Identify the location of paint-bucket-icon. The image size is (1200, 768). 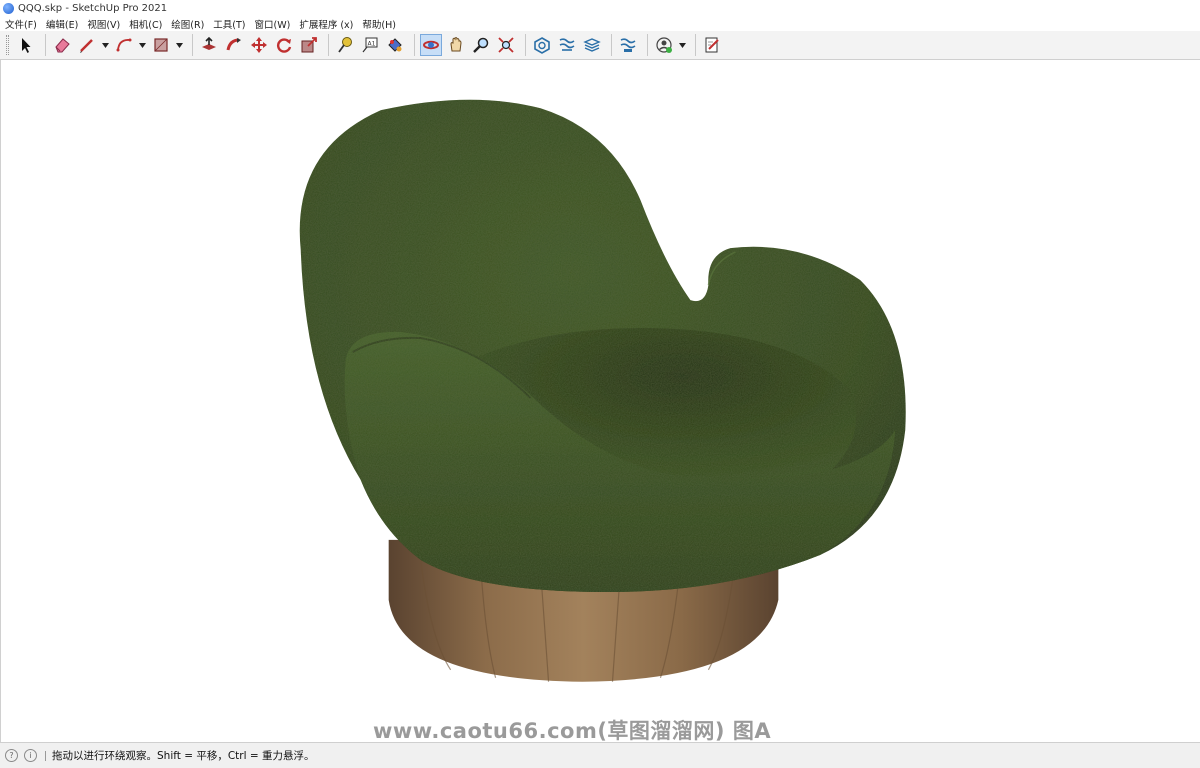
(395, 45).